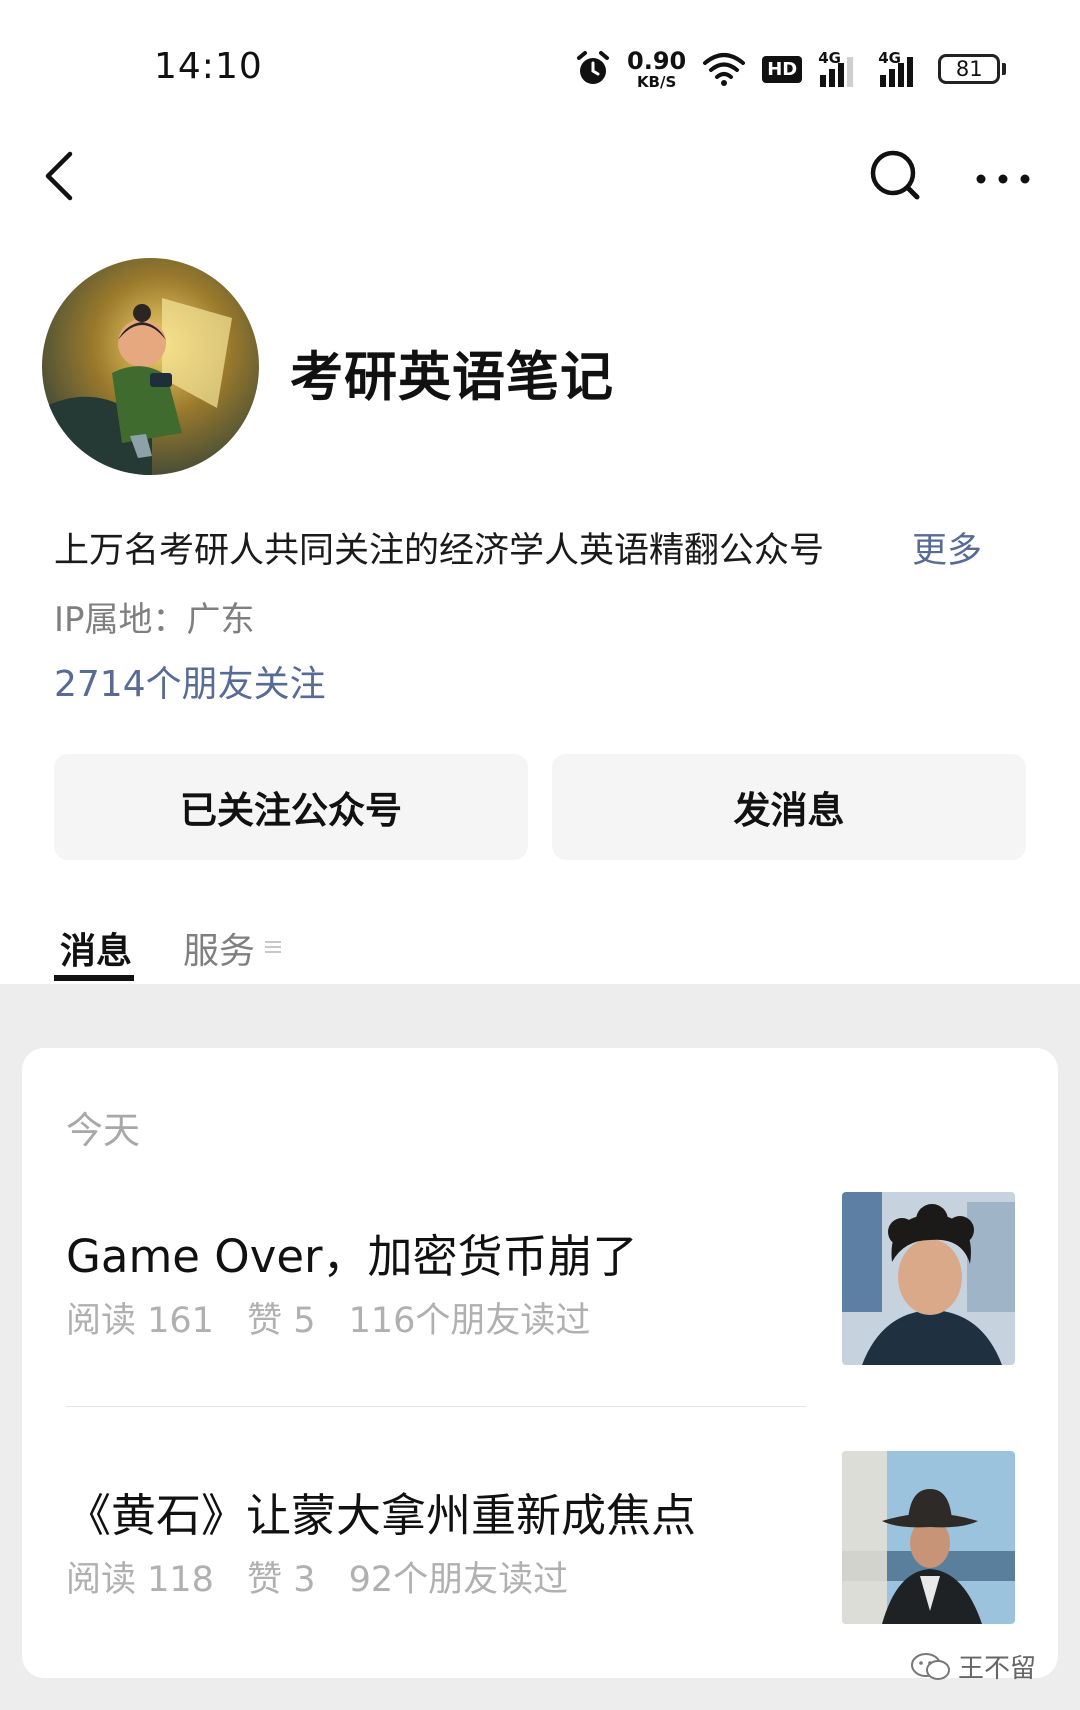  Describe the element at coordinates (724, 69) in the screenshot. I see `wifi-icon` at that location.